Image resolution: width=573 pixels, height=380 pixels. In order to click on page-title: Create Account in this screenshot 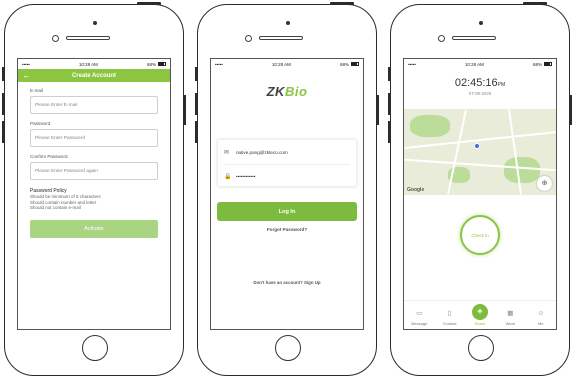, I will do `click(94, 75)`.